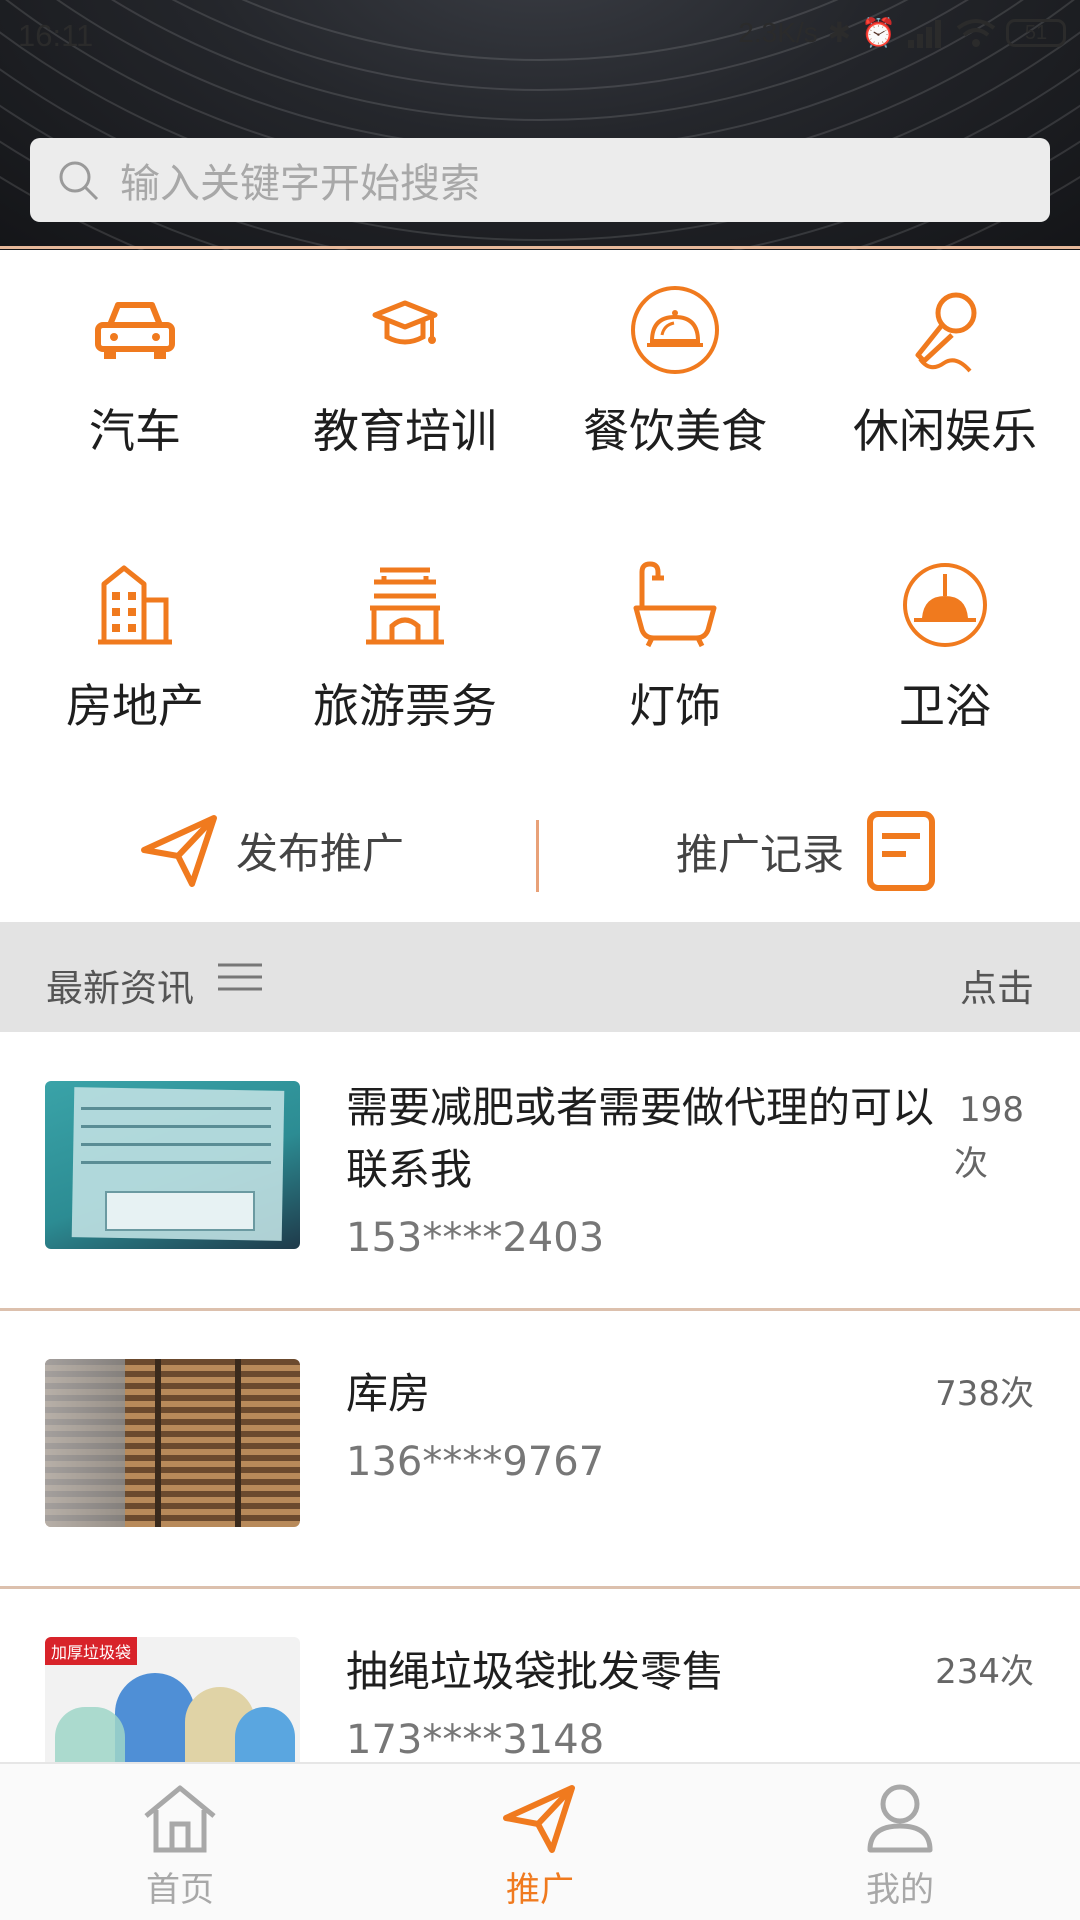 This screenshot has width=1080, height=1920. I want to click on wifi-icon, so click(976, 32).